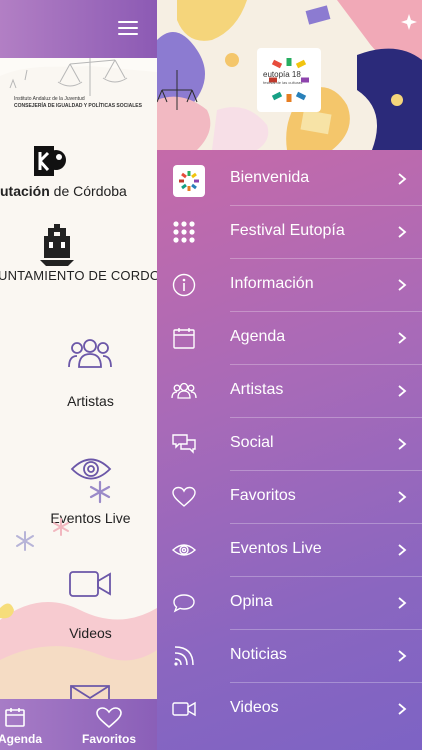 The width and height of the screenshot is (422, 750). I want to click on app-header, so click(78, 29).